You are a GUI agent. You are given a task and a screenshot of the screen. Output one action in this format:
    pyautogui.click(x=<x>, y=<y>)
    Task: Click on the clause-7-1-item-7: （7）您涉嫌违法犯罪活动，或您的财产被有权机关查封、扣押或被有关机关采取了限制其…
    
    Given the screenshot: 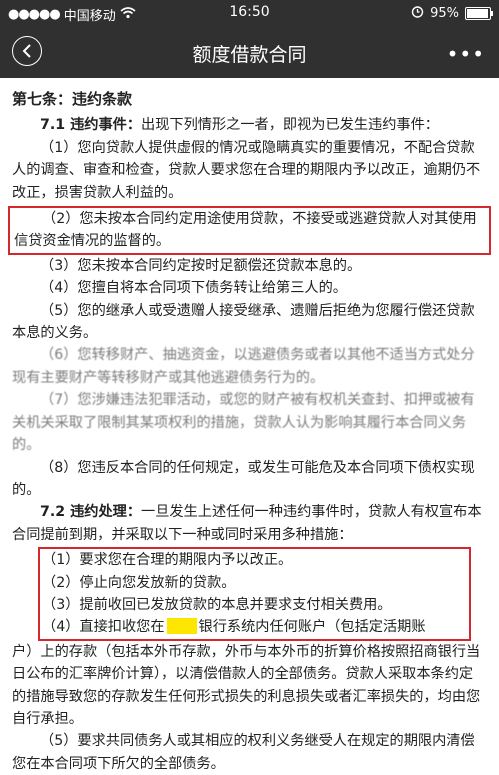 What is the action you would take?
    pyautogui.click(x=243, y=423)
    